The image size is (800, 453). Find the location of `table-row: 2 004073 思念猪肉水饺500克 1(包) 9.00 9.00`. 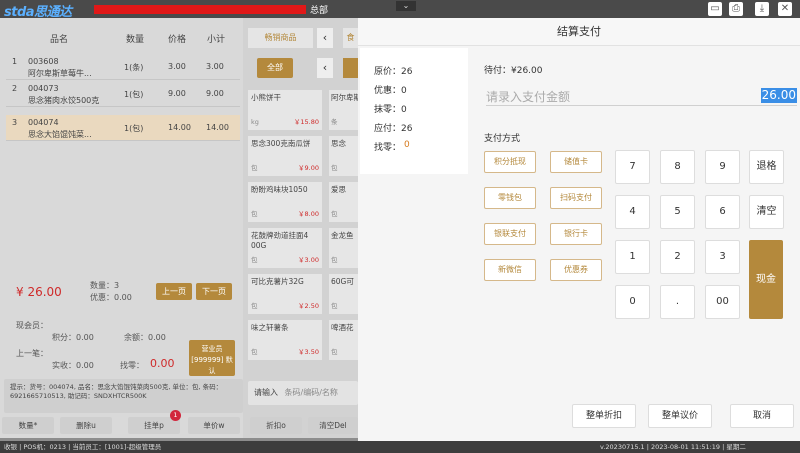

table-row: 2 004073 思念猪肉水饺500克 1(包) 9.00 9.00 is located at coordinates (123, 94).